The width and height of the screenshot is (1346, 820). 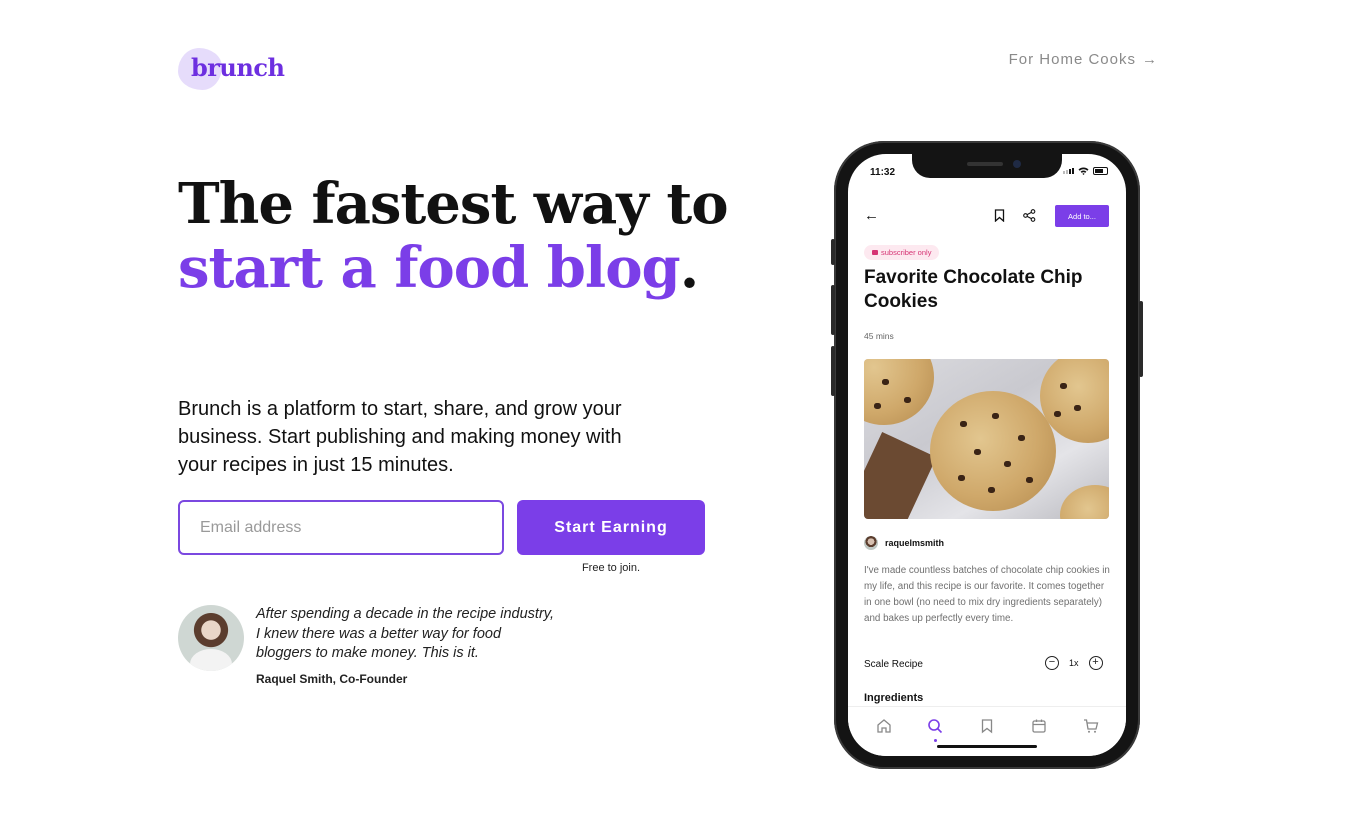 I want to click on plus-icon: +, so click(x=1095, y=663).